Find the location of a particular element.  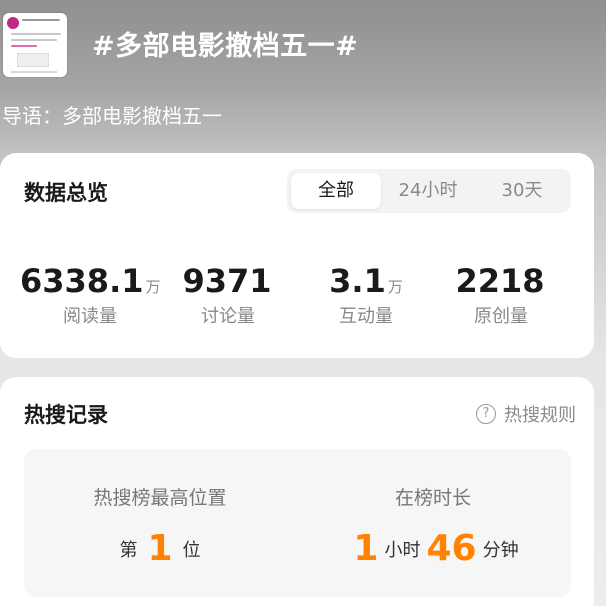

topic-thumbnail is located at coordinates (35, 45).